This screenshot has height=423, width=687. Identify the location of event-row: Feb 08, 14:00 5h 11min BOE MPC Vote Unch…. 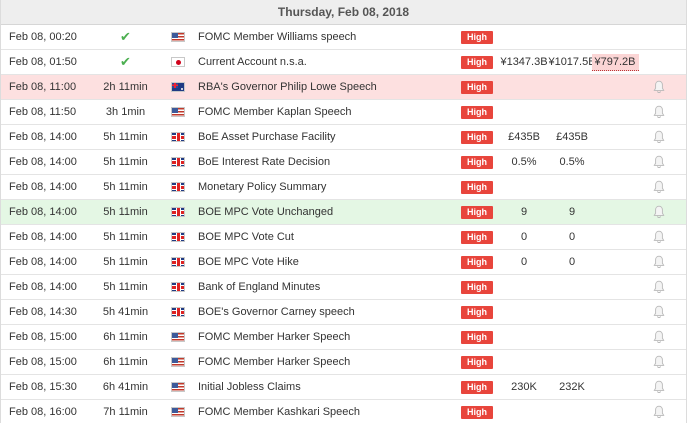
(343, 212).